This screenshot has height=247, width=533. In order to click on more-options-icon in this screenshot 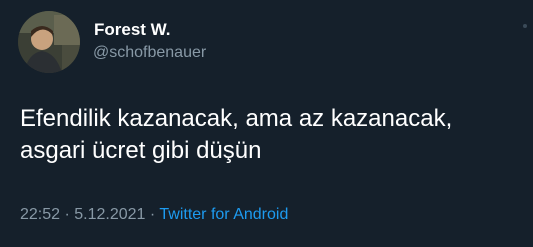, I will do `click(525, 26)`.